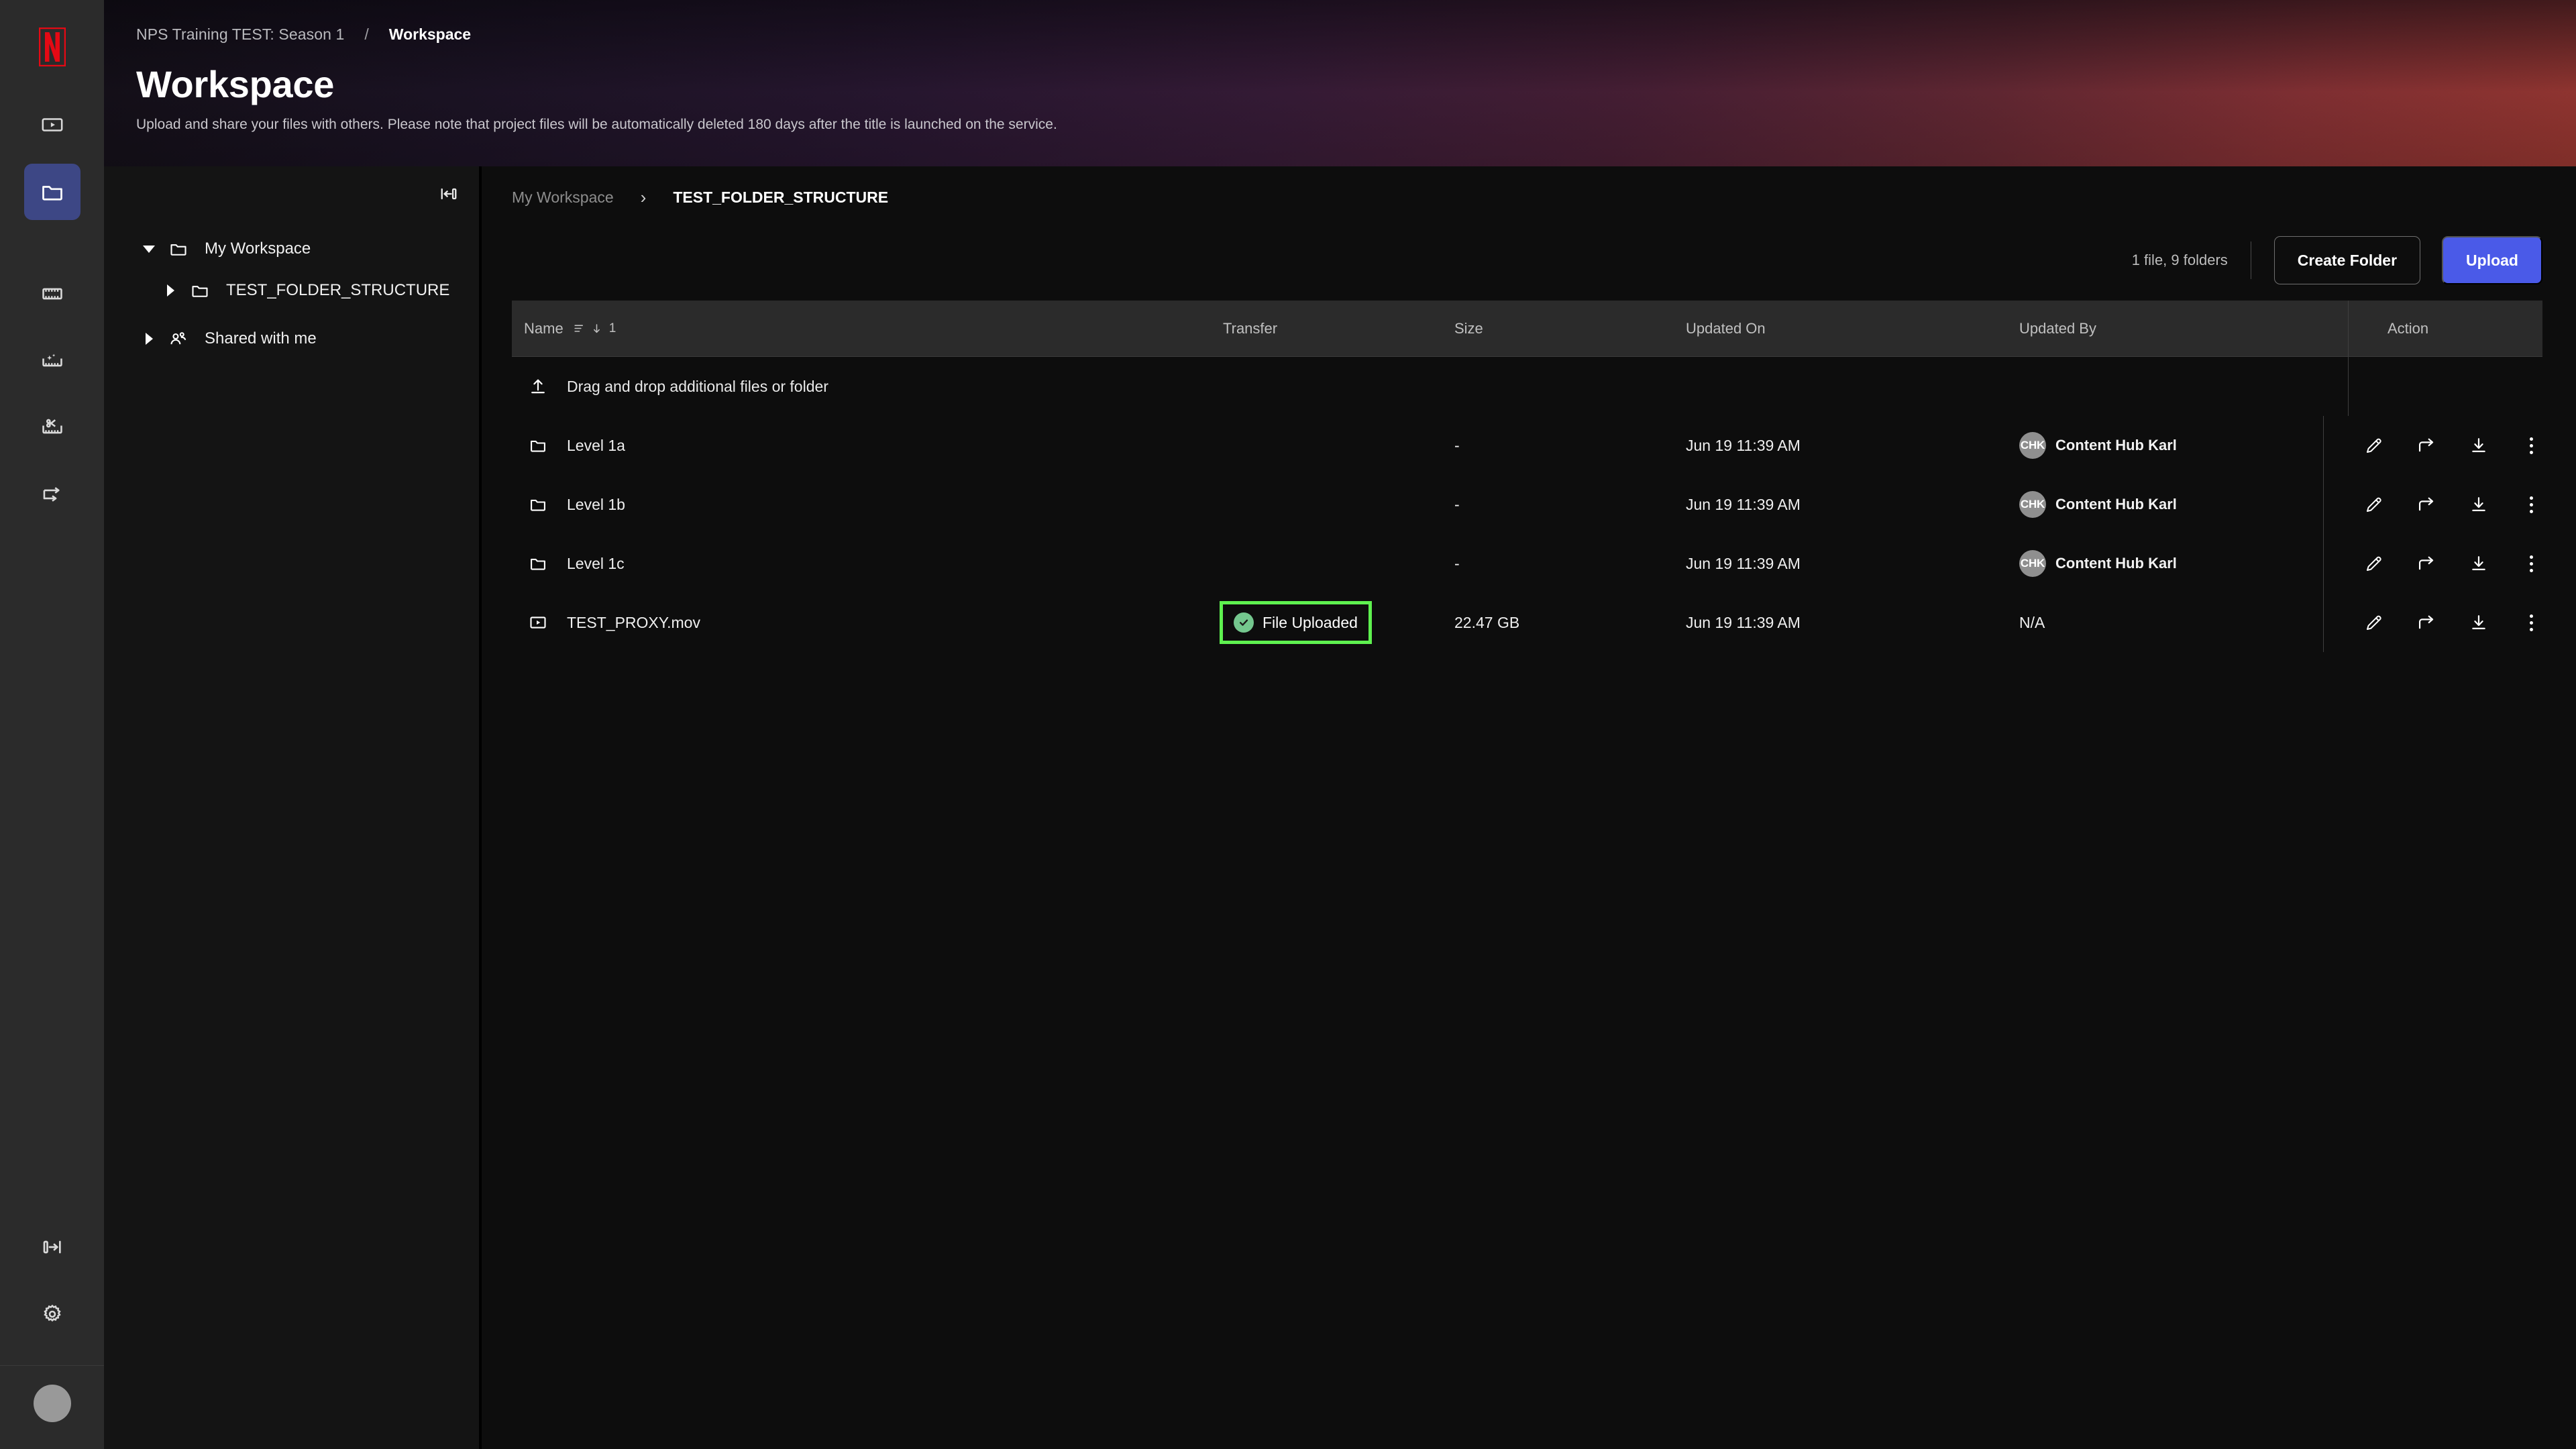 The width and height of the screenshot is (2576, 1449). I want to click on status-badge: File Uploaded, so click(1296, 622).